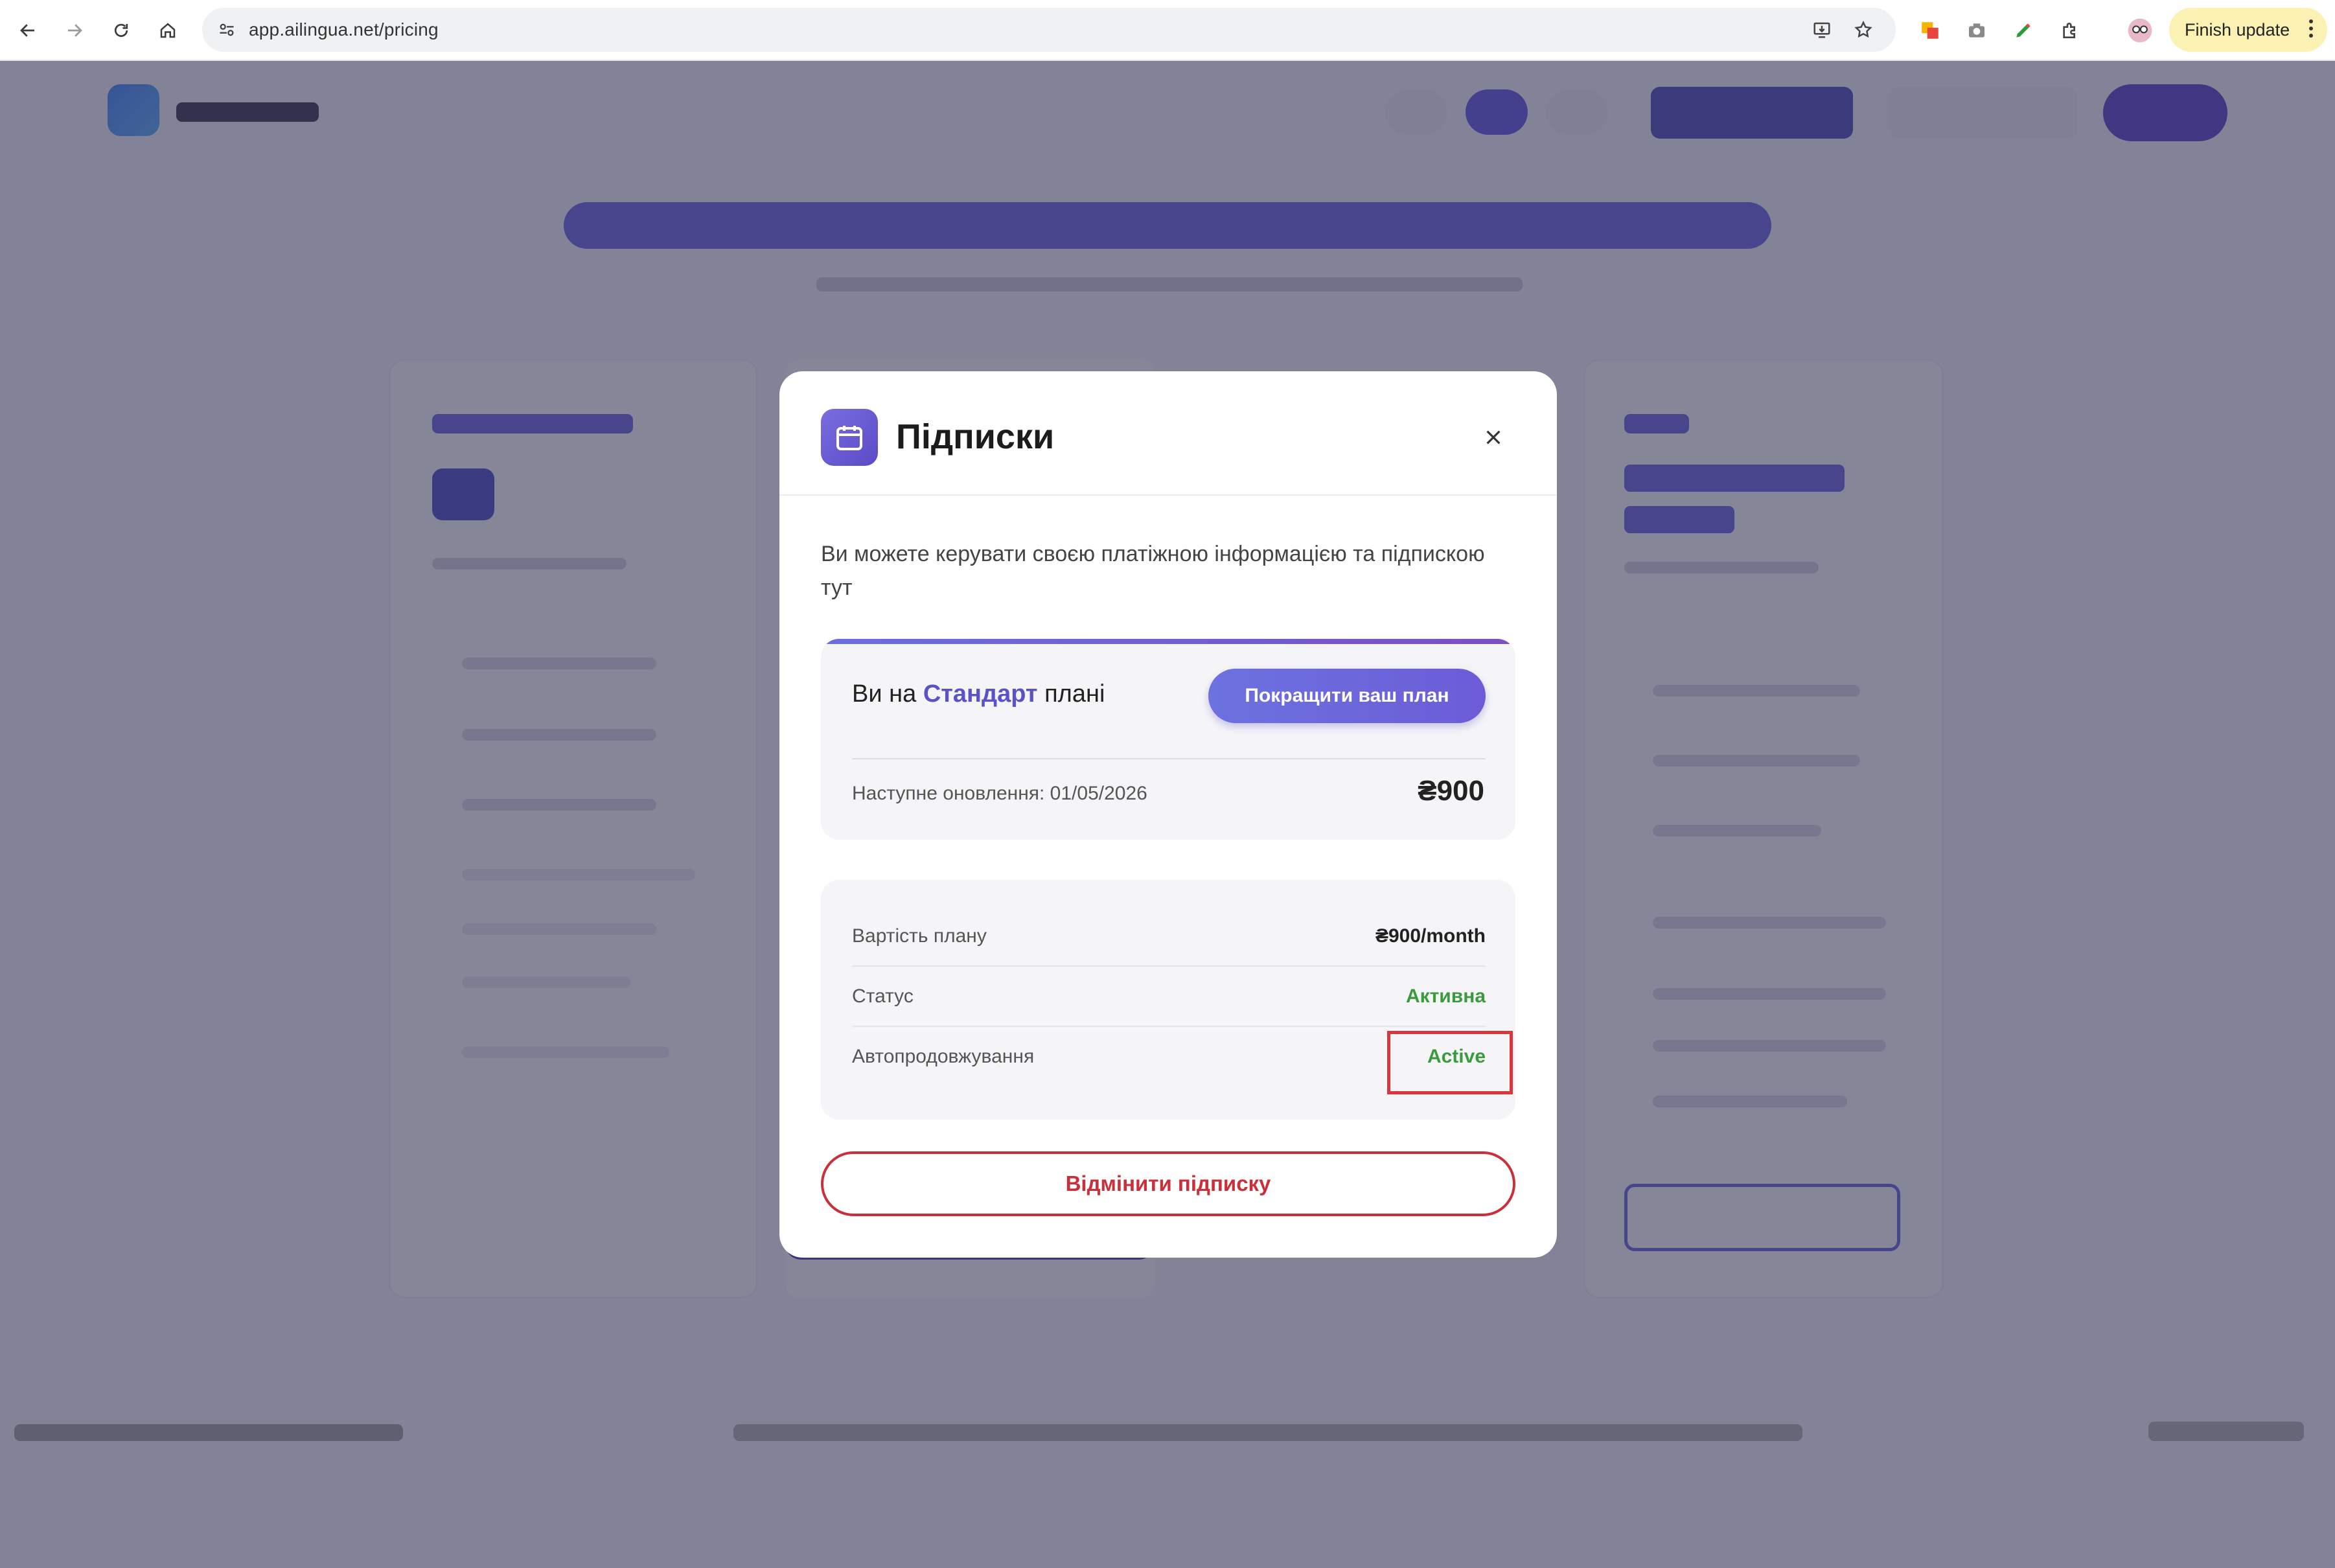 The image size is (2335, 1568). I want to click on cancel-subscription-button: Відмінити підписку, so click(1168, 1183).